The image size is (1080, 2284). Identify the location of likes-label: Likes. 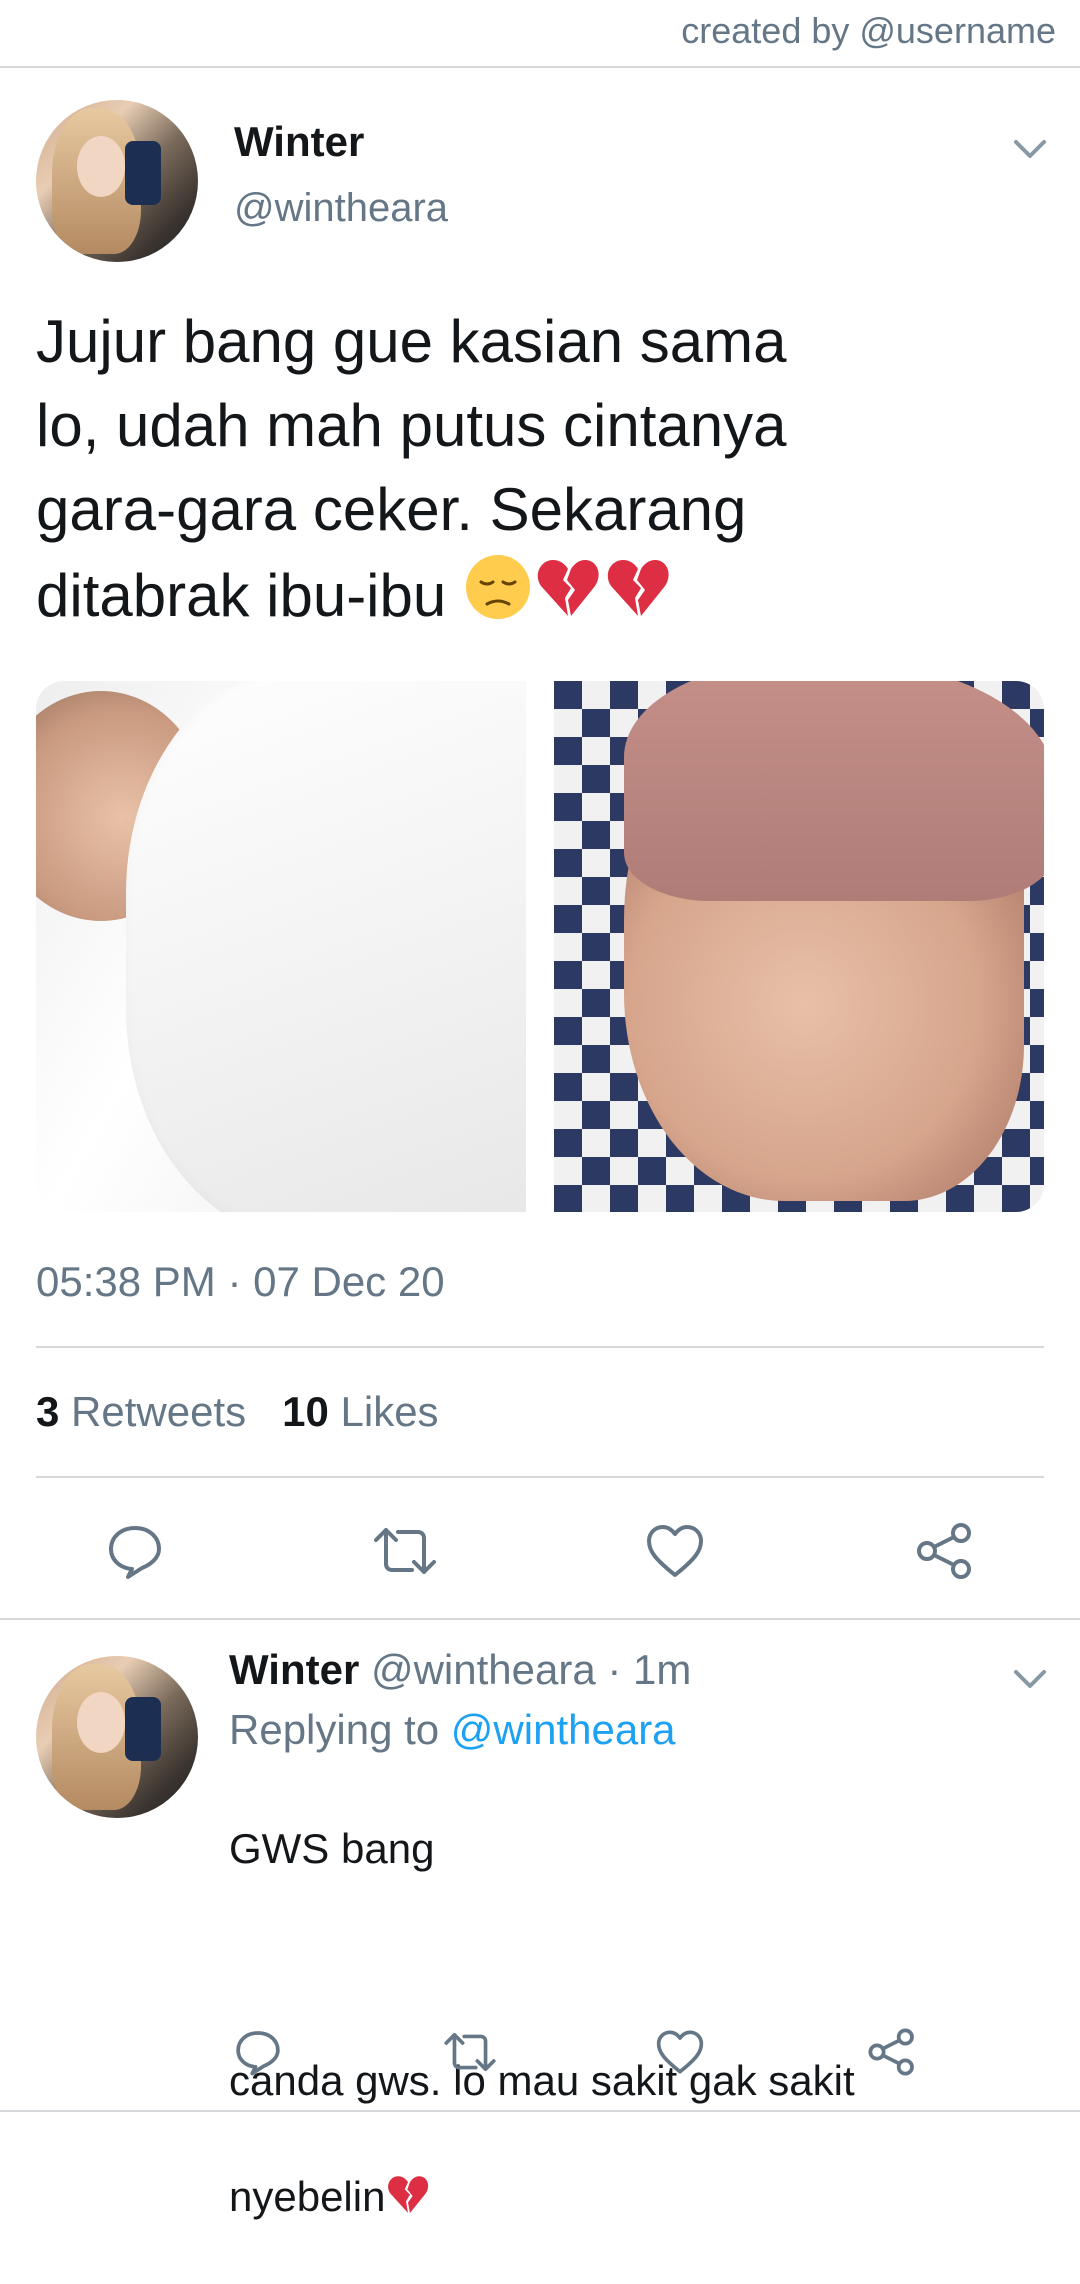
(389, 1411).